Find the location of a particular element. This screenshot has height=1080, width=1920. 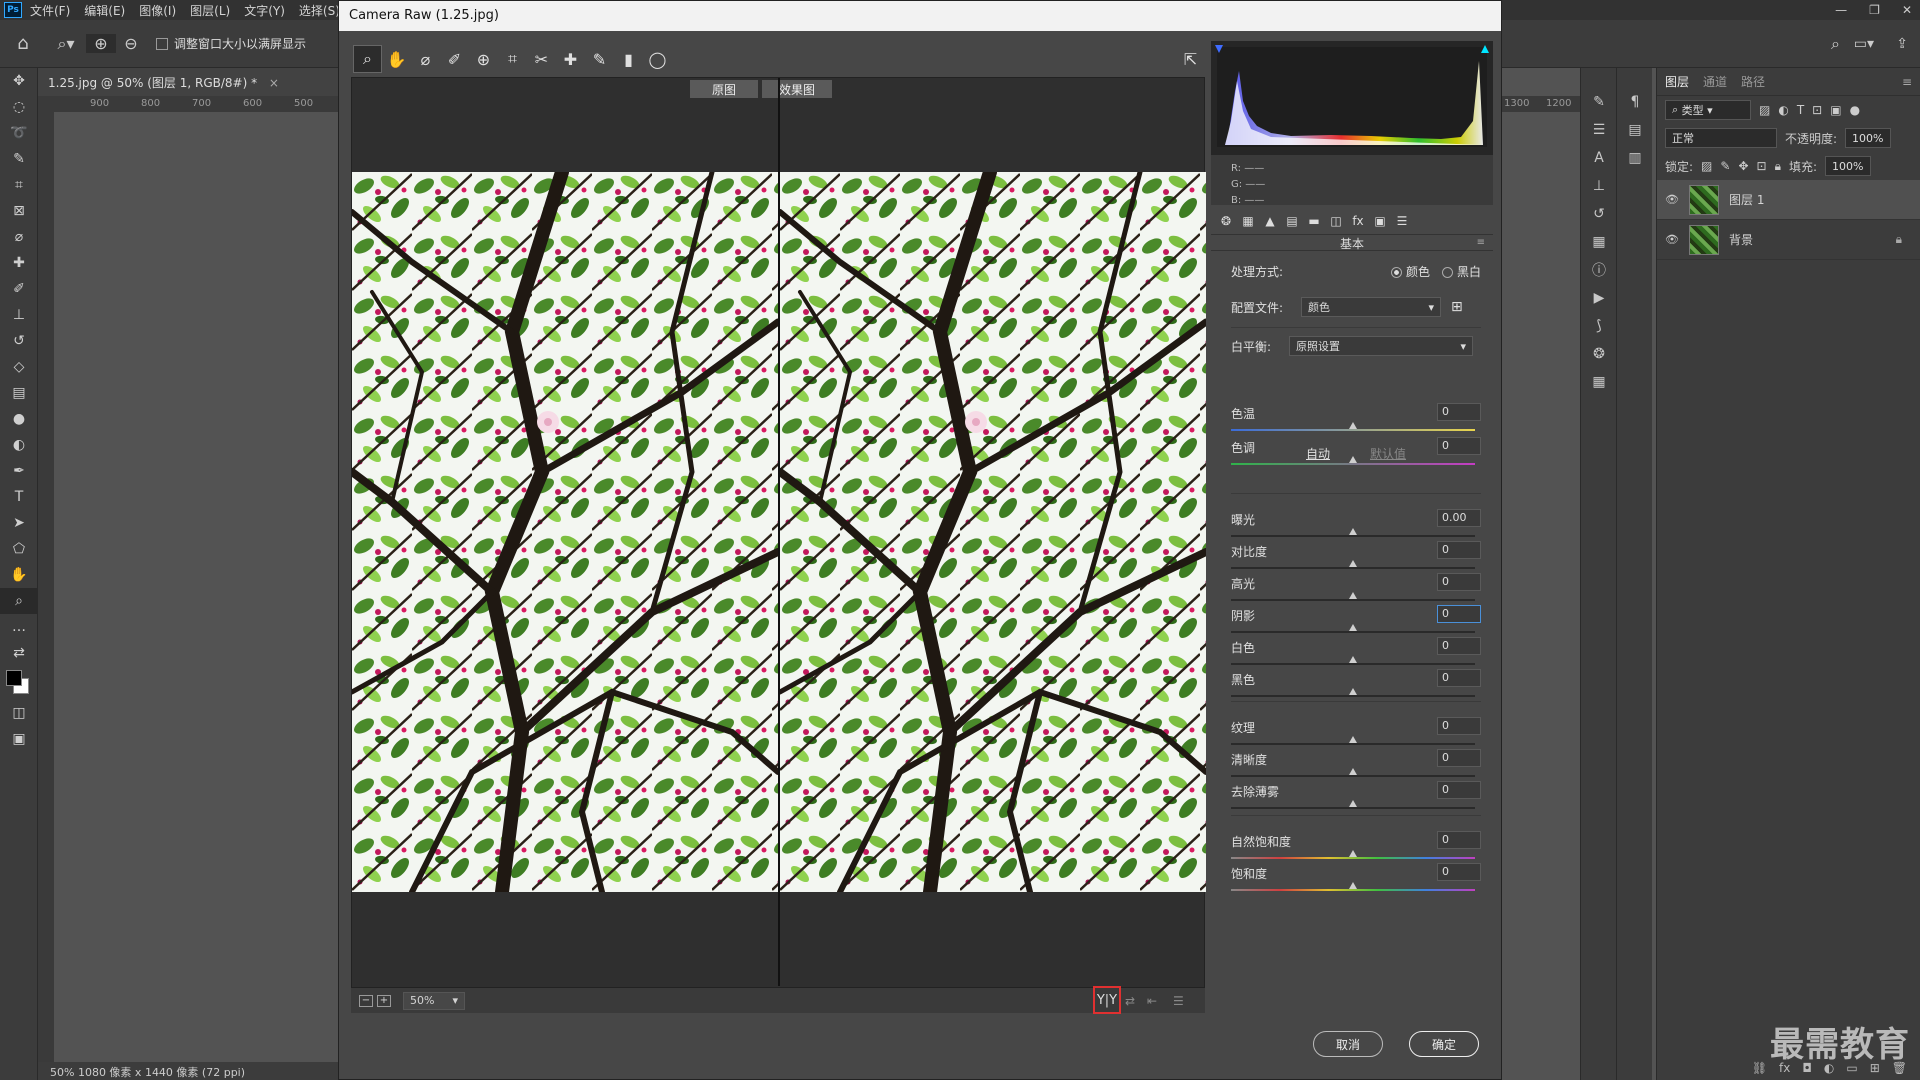

menu-image: 图像(I) is located at coordinates (157, 10).